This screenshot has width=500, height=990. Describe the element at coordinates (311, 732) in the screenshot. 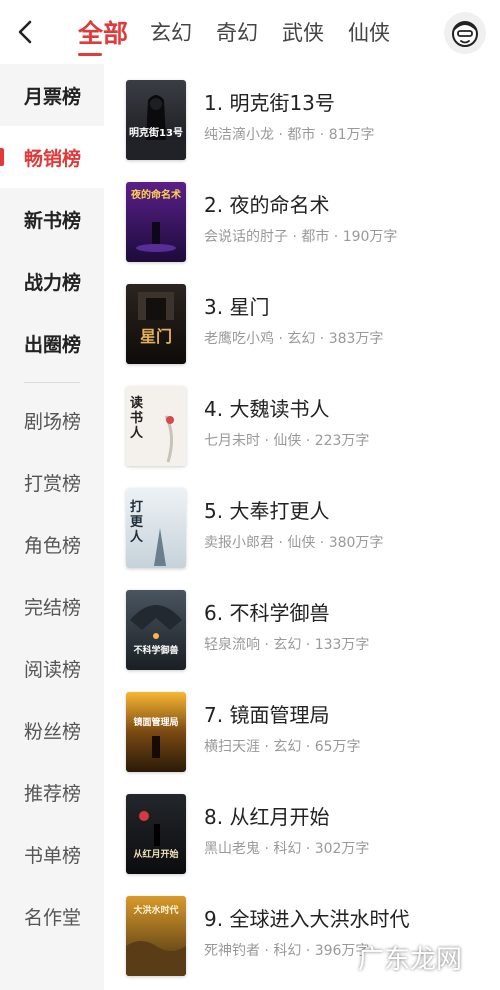

I see `list-item: 镜面管理局 7. 镜面管理局 横扫天涯 · 玄幻 · 65万字` at that location.